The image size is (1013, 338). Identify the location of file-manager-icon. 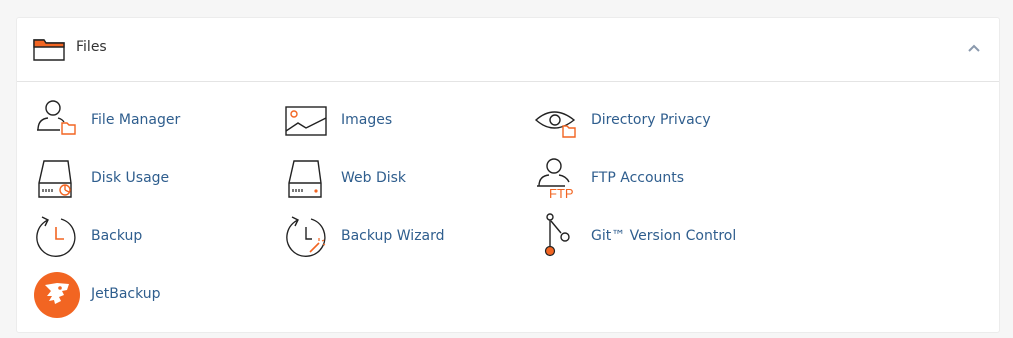
(56, 120).